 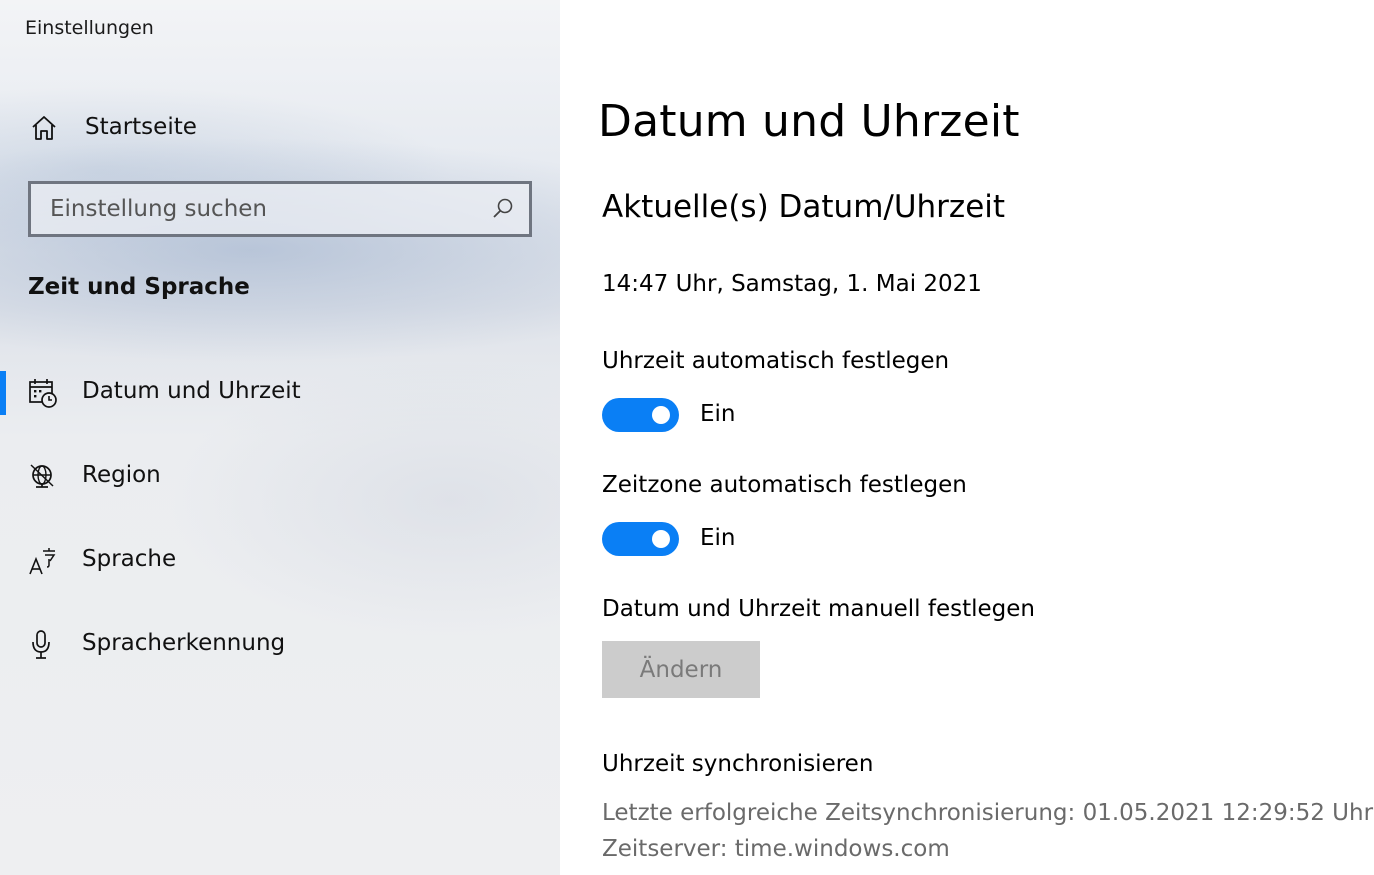 What do you see at coordinates (280, 477) in the screenshot?
I see `sidebar-item-region: Region` at bounding box center [280, 477].